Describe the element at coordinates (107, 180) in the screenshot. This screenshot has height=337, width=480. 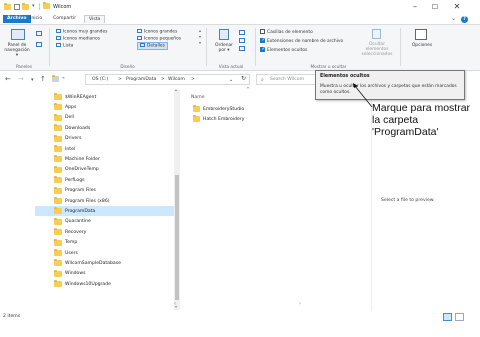
I see `sidebar-item: PerfLogs` at that location.